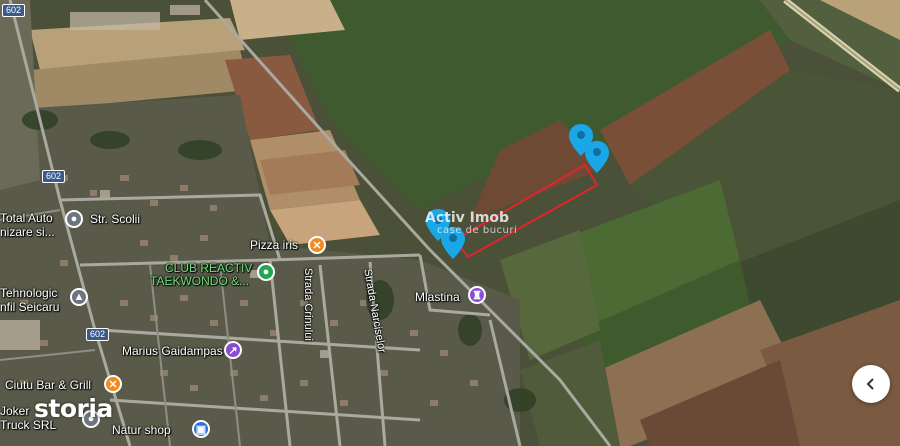 This screenshot has width=900, height=446. Describe the element at coordinates (141, 430) in the screenshot. I see `place-label: Natur shop` at that location.